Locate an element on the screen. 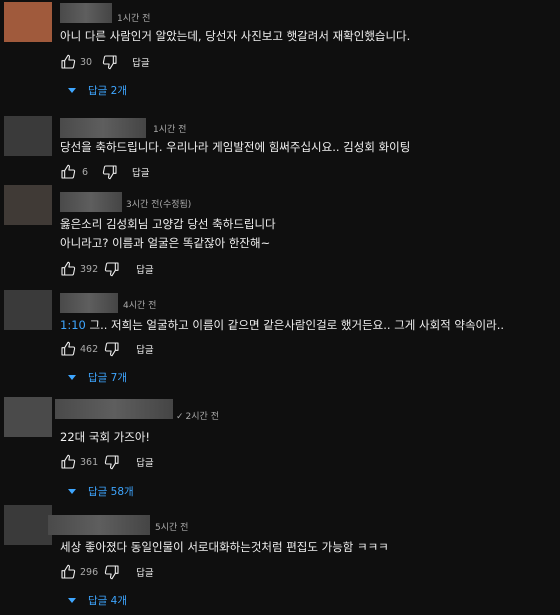 Image resolution: width=560 pixels, height=615 pixels. comment-actions: 6 답글 is located at coordinates (105, 172).